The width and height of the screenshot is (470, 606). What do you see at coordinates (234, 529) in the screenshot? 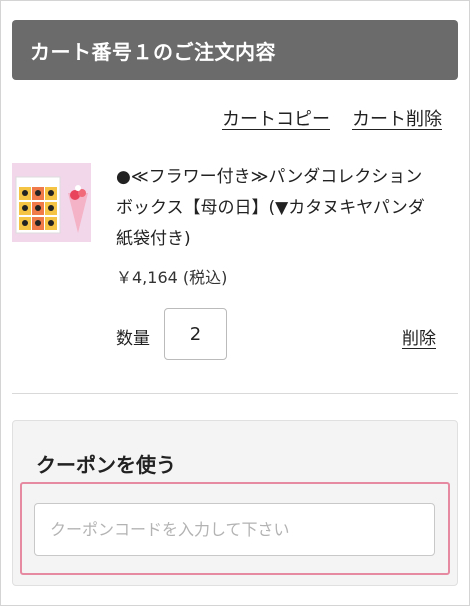
I see `coupon-code-input` at bounding box center [234, 529].